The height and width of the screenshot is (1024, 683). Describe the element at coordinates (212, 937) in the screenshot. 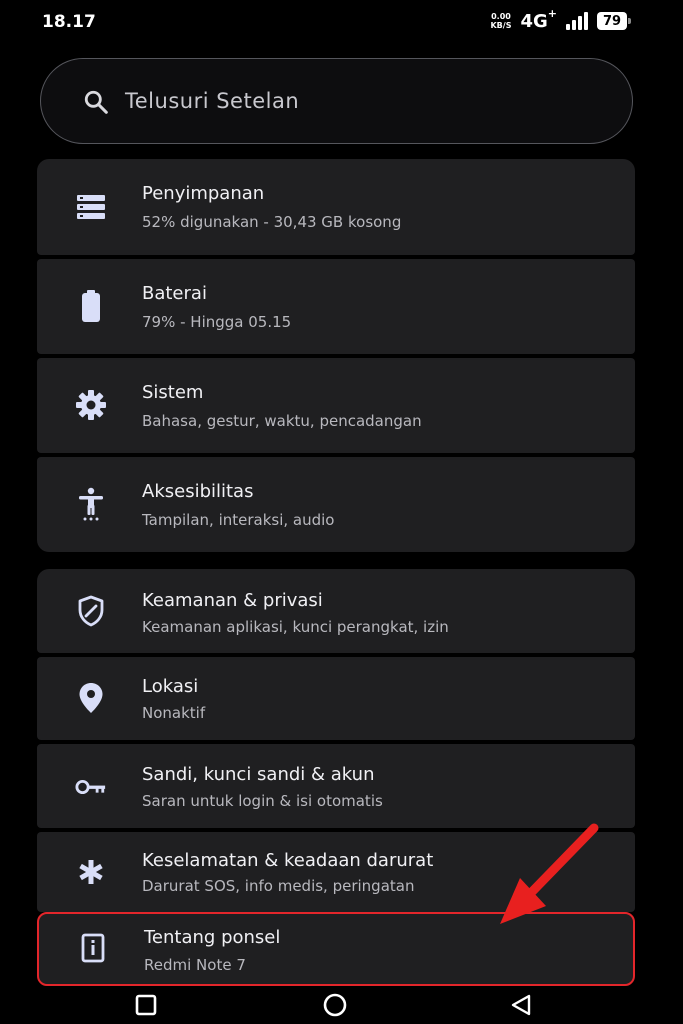

I see `settings-item-title: Tentang ponsel` at that location.